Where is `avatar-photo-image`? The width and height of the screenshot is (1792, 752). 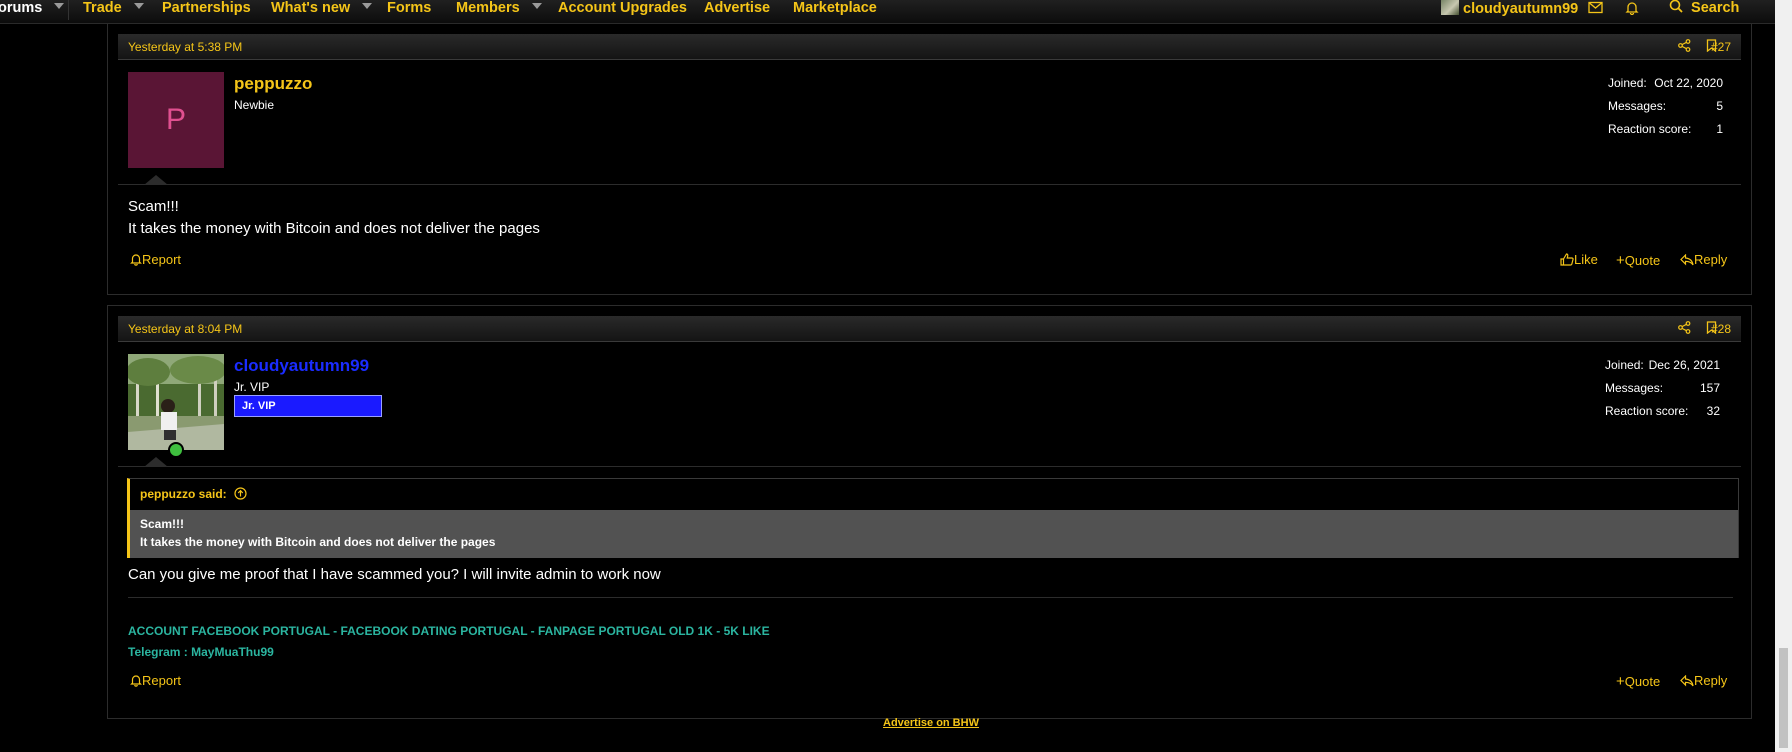
avatar-photo-image is located at coordinates (176, 402).